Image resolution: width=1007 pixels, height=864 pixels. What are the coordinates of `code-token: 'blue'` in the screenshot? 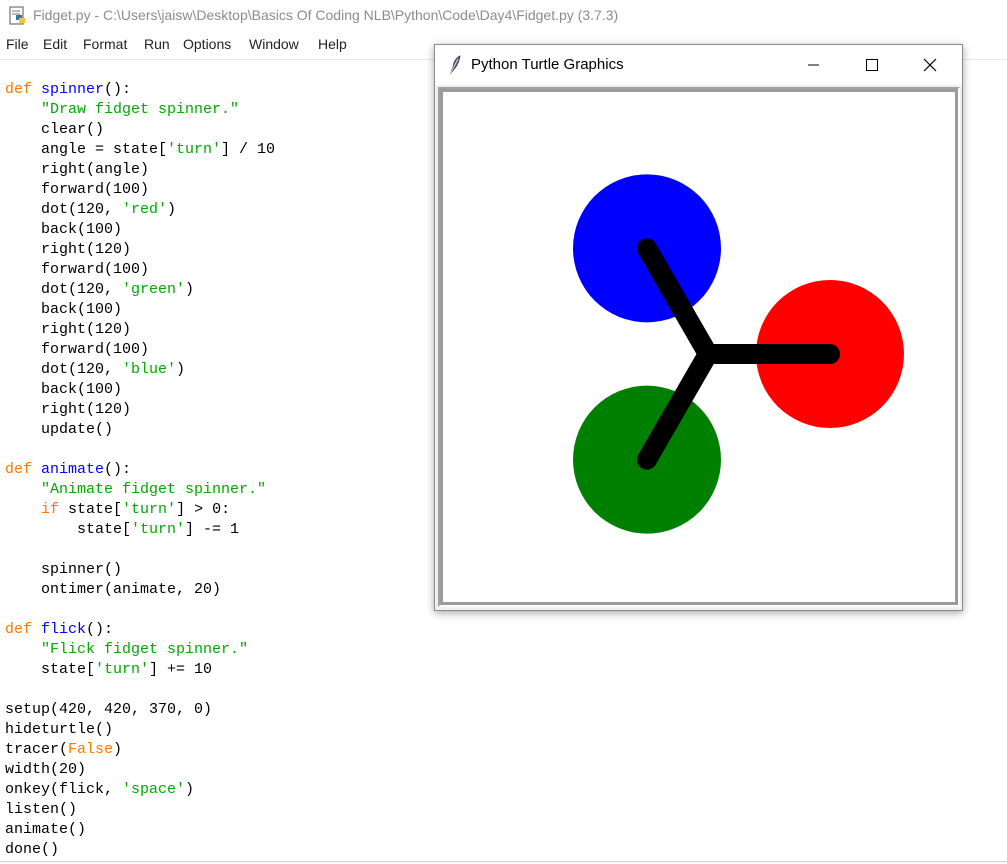 It's located at (149, 369).